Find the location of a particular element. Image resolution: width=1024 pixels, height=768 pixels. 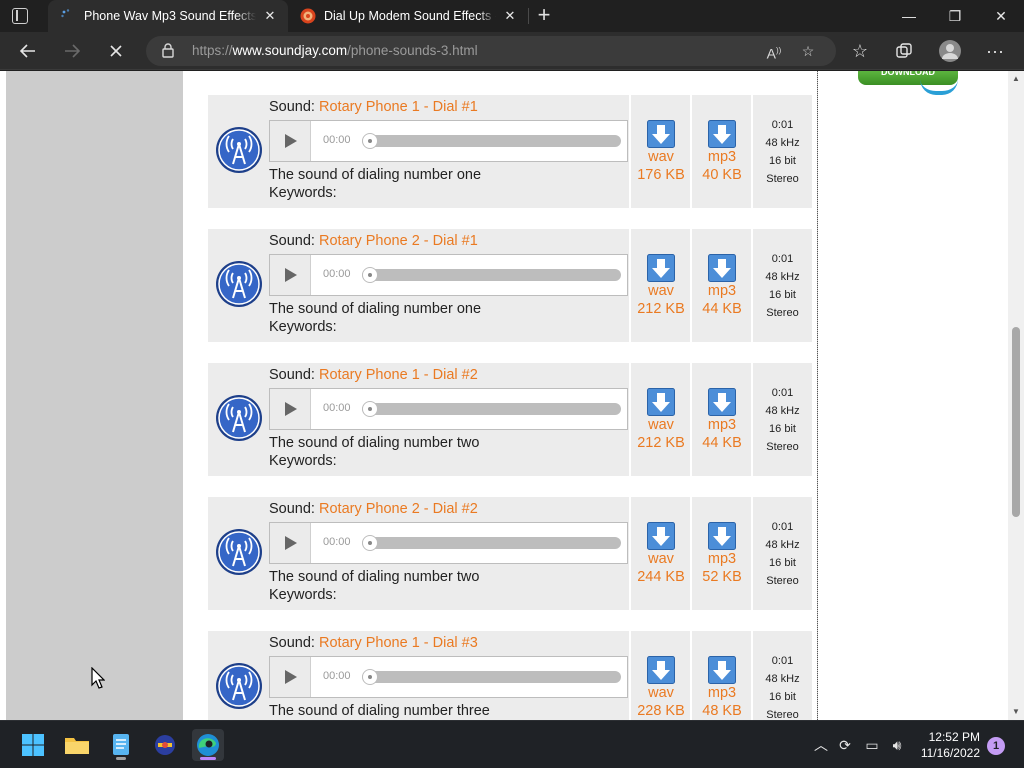

profile-button is located at coordinates (950, 51).